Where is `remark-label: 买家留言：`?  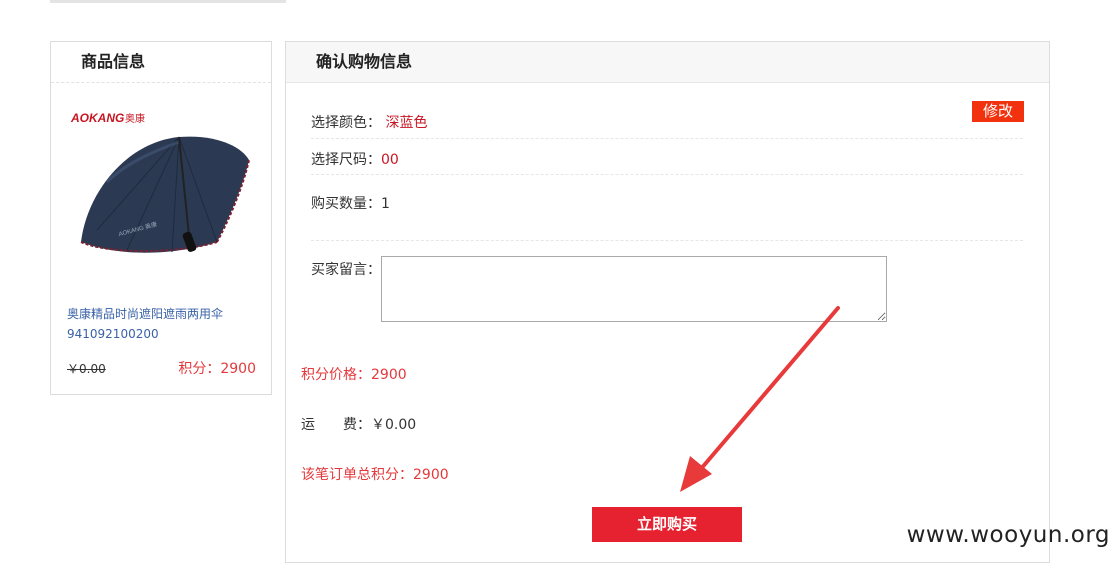 remark-label: 买家留言： is located at coordinates (346, 270).